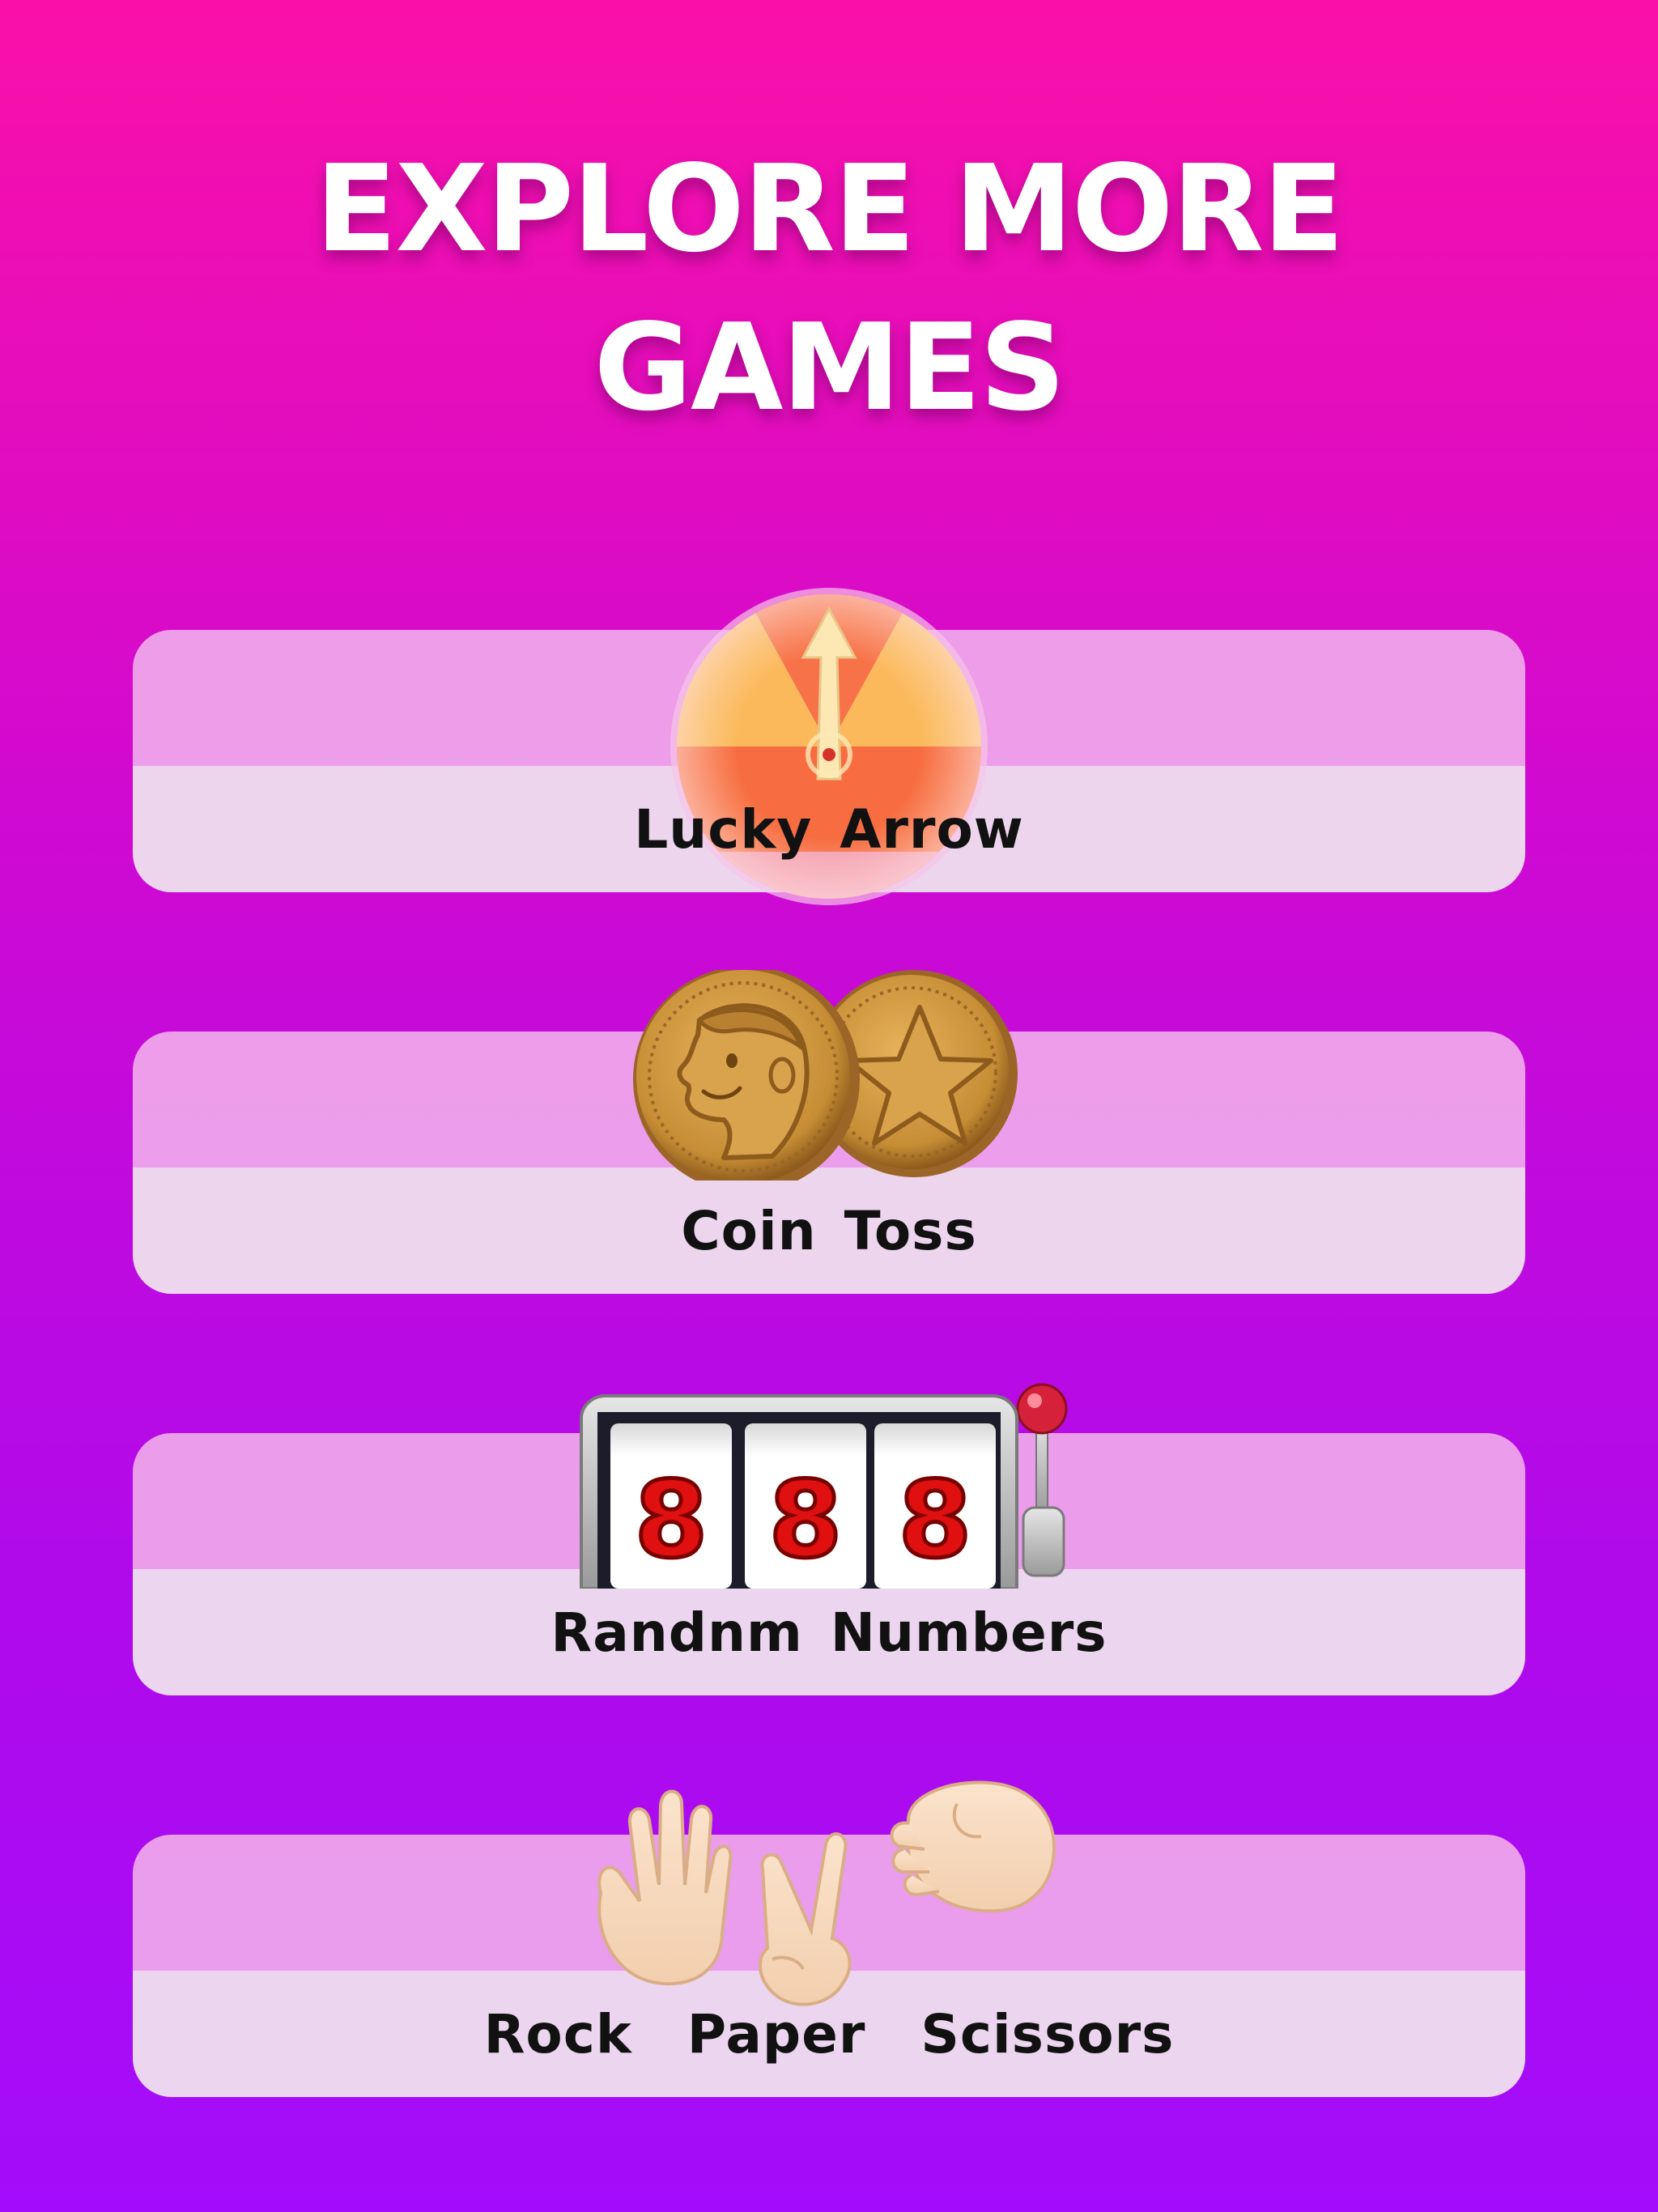  What do you see at coordinates (665, 1888) in the screenshot?
I see `open-hand-icon` at bounding box center [665, 1888].